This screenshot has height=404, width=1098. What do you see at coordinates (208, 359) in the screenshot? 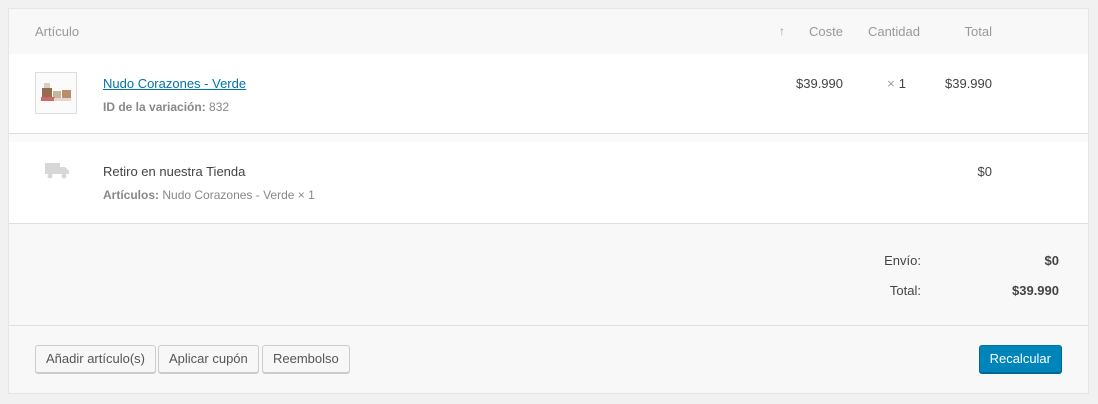
I see `apply-coupon-button: Aplicar cupón` at bounding box center [208, 359].